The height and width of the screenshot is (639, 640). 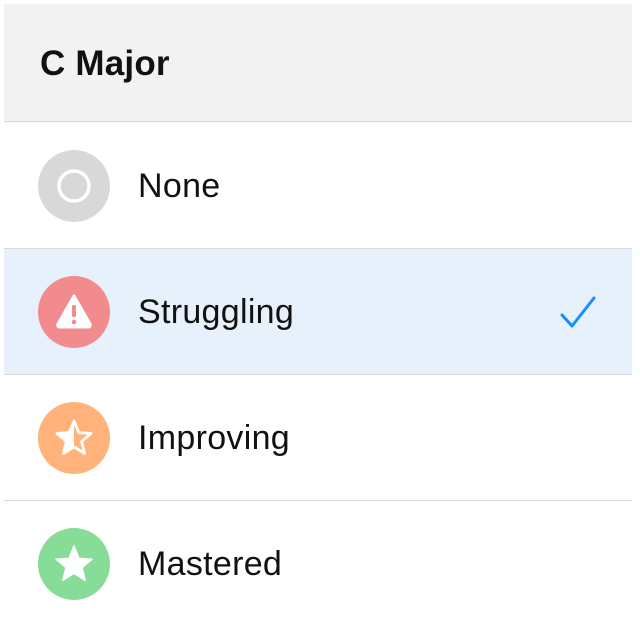 What do you see at coordinates (210, 564) in the screenshot?
I see `option-label: Mastered` at bounding box center [210, 564].